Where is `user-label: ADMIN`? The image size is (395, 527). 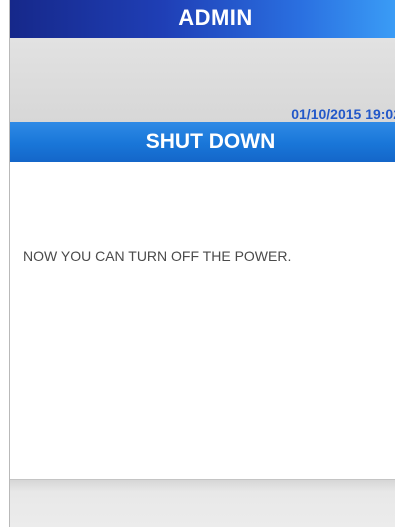 user-label: ADMIN is located at coordinates (215, 17).